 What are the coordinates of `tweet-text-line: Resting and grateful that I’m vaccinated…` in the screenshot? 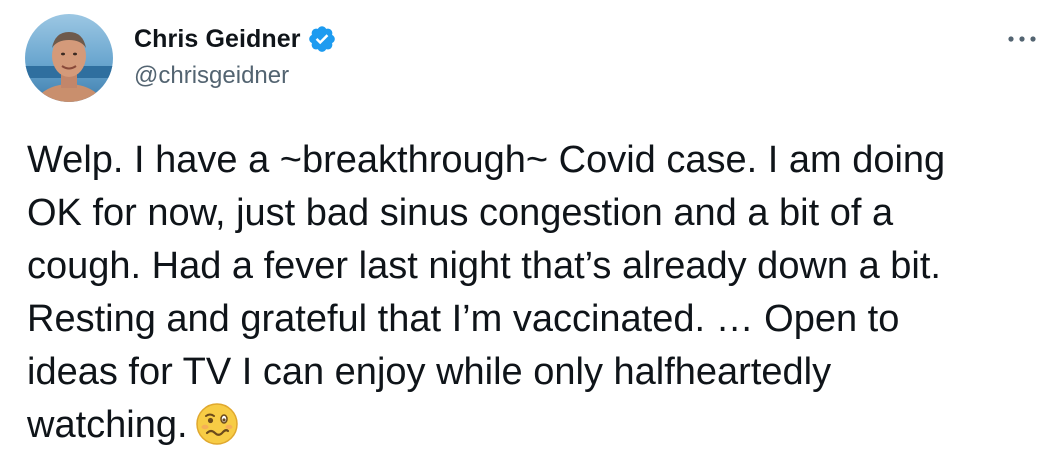 It's located at (463, 319).